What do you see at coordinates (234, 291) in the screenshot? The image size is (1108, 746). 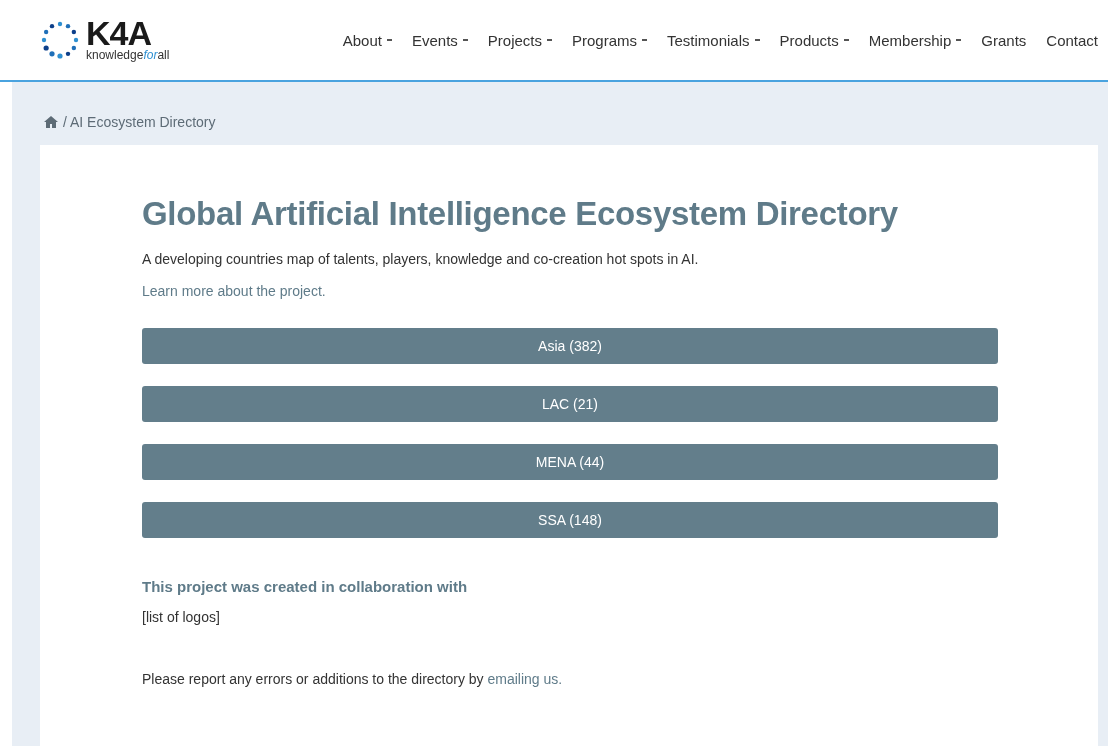 I see `learn-more-link: Learn more about the project.` at bounding box center [234, 291].